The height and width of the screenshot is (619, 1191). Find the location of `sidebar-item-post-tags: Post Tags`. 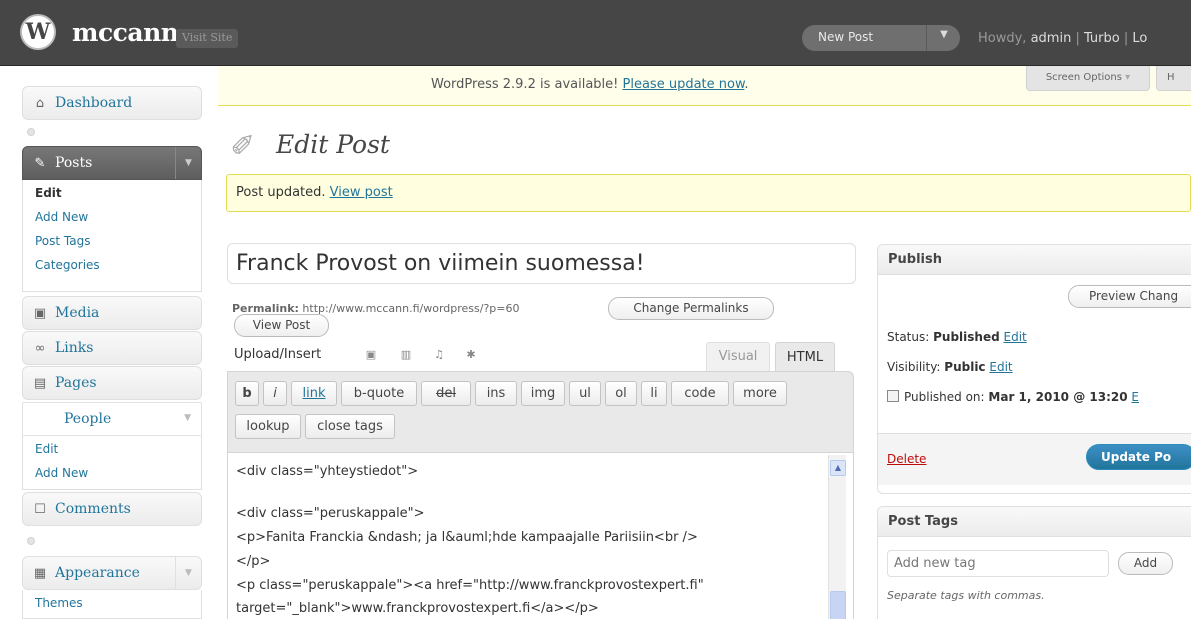

sidebar-item-post-tags: Post Tags is located at coordinates (112, 241).